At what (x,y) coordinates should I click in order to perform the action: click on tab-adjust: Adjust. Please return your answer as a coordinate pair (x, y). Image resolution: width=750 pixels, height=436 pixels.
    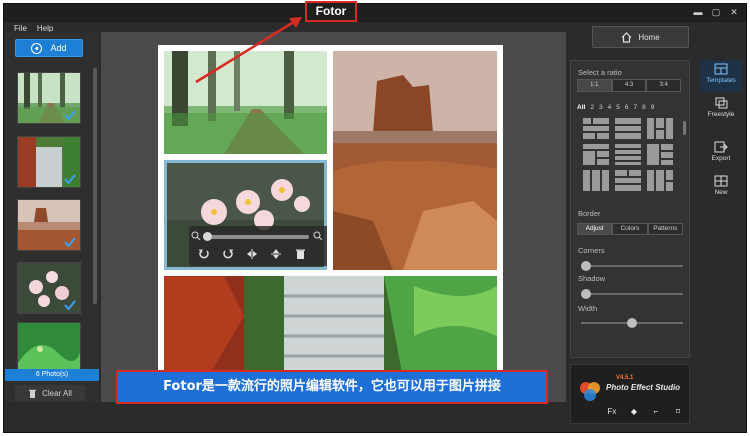
    Looking at the image, I should click on (595, 229).